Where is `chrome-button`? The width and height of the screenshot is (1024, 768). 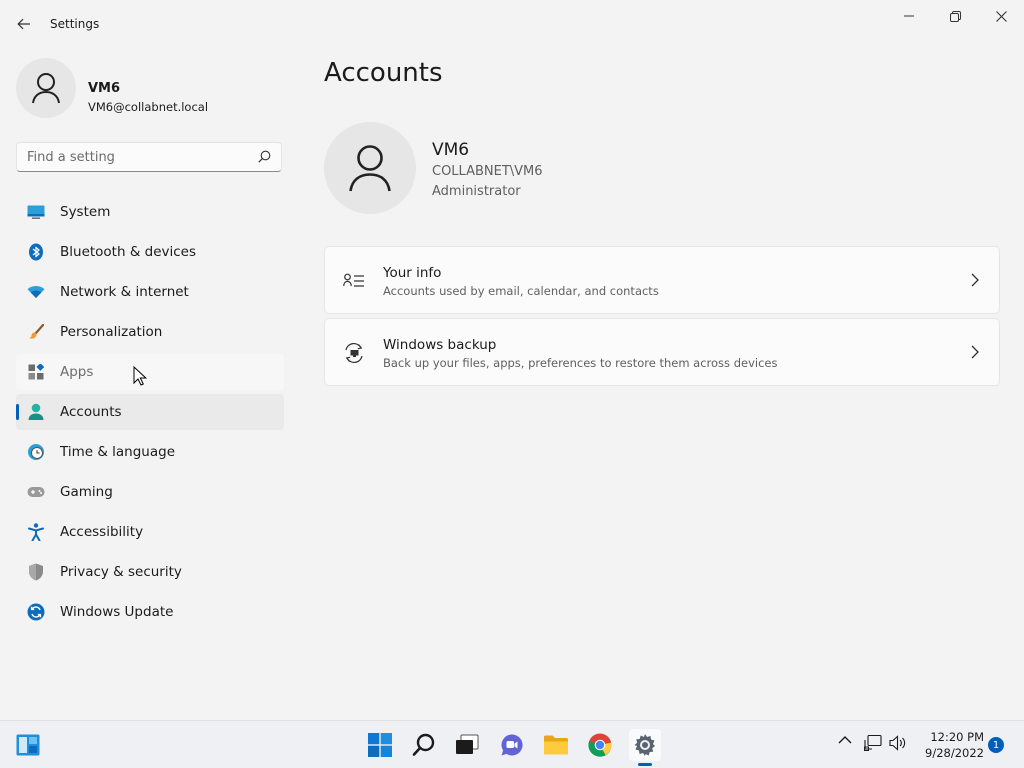 chrome-button is located at coordinates (600, 745).